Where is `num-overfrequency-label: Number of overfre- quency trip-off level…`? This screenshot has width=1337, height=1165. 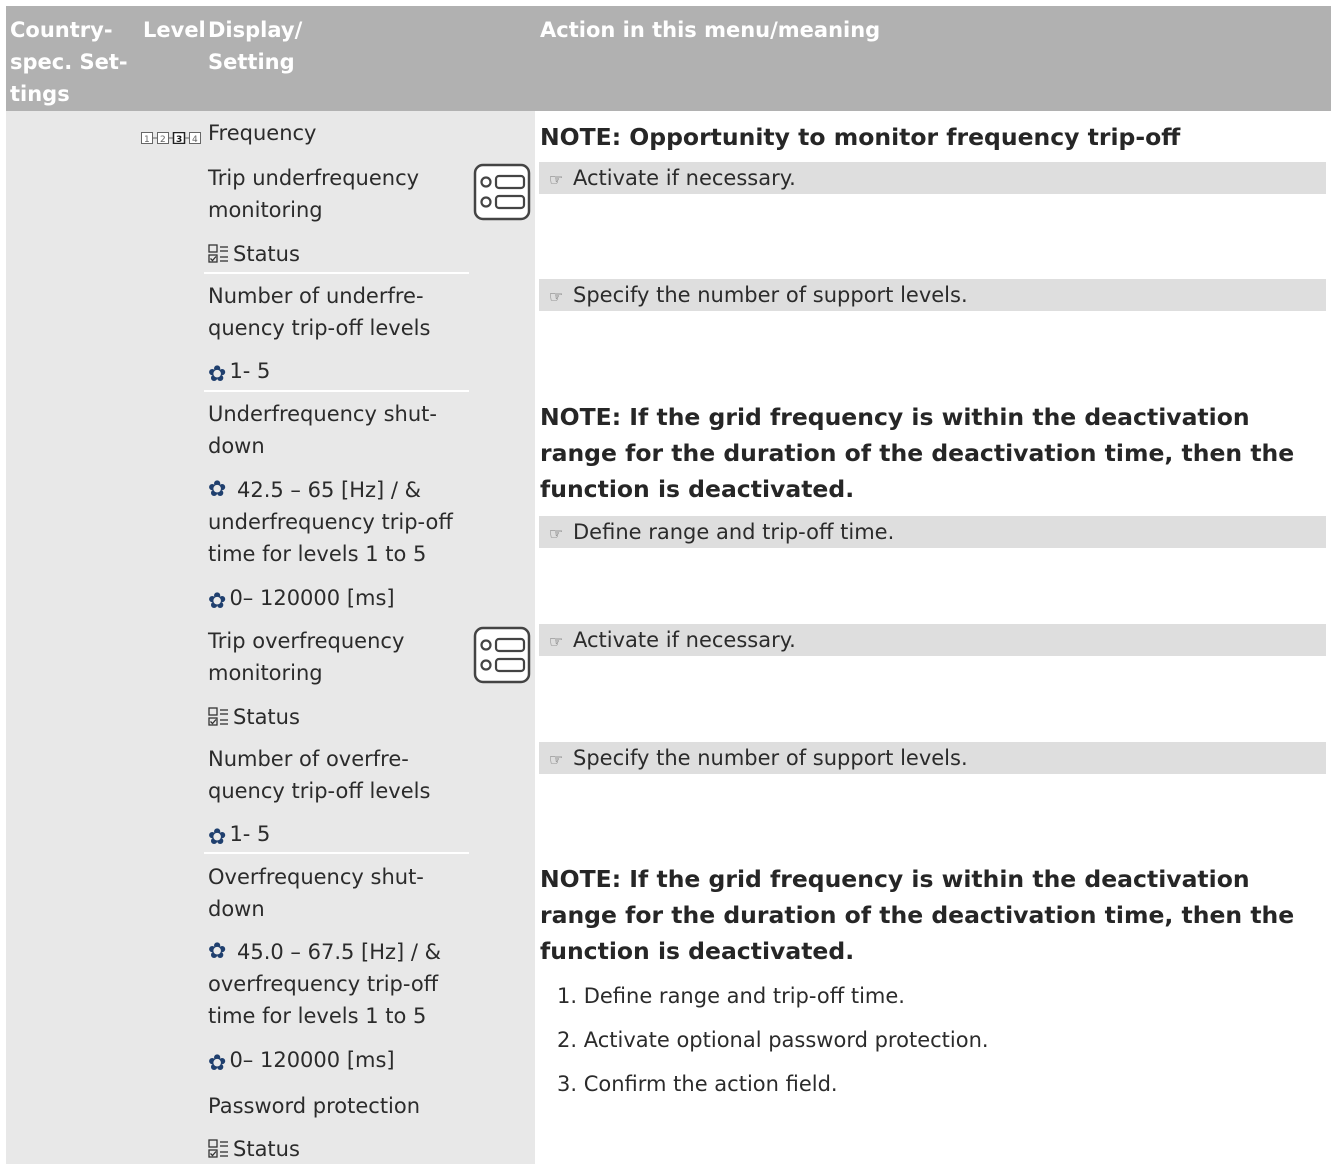
num-overfrequency-label: Number of overfre- quency trip-off level… is located at coordinates (319, 775).